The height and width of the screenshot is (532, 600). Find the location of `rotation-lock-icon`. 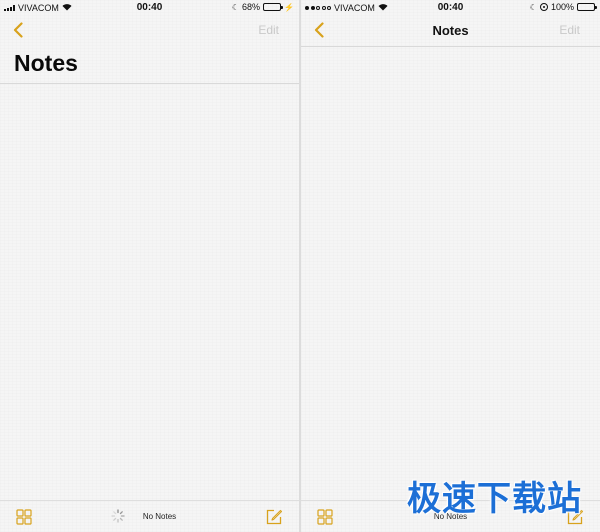

rotation-lock-icon is located at coordinates (543, 7).